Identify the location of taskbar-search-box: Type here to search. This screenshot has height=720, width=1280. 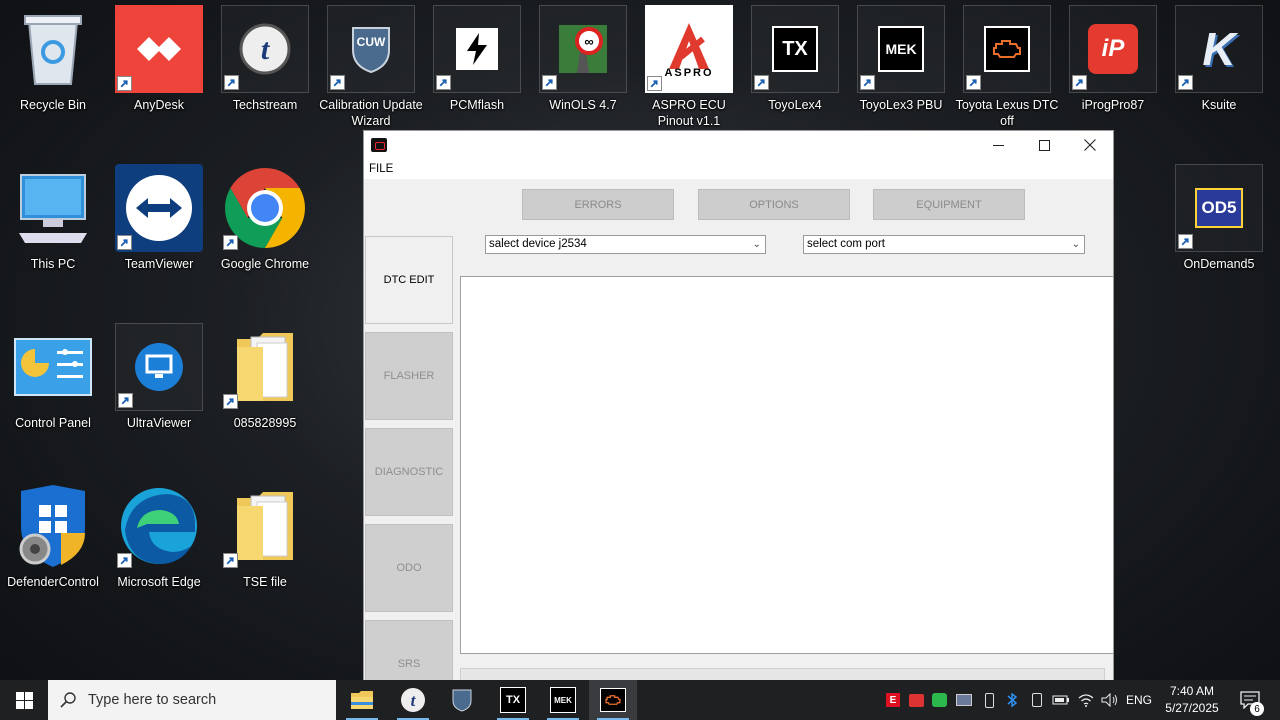
(192, 700).